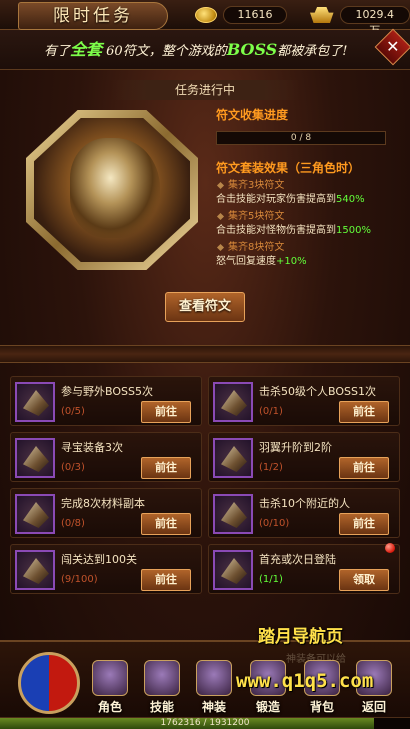 This screenshot has height=729, width=410. What do you see at coordinates (300, 637) in the screenshot?
I see `watermark-title: 踏月导航页` at bounding box center [300, 637].